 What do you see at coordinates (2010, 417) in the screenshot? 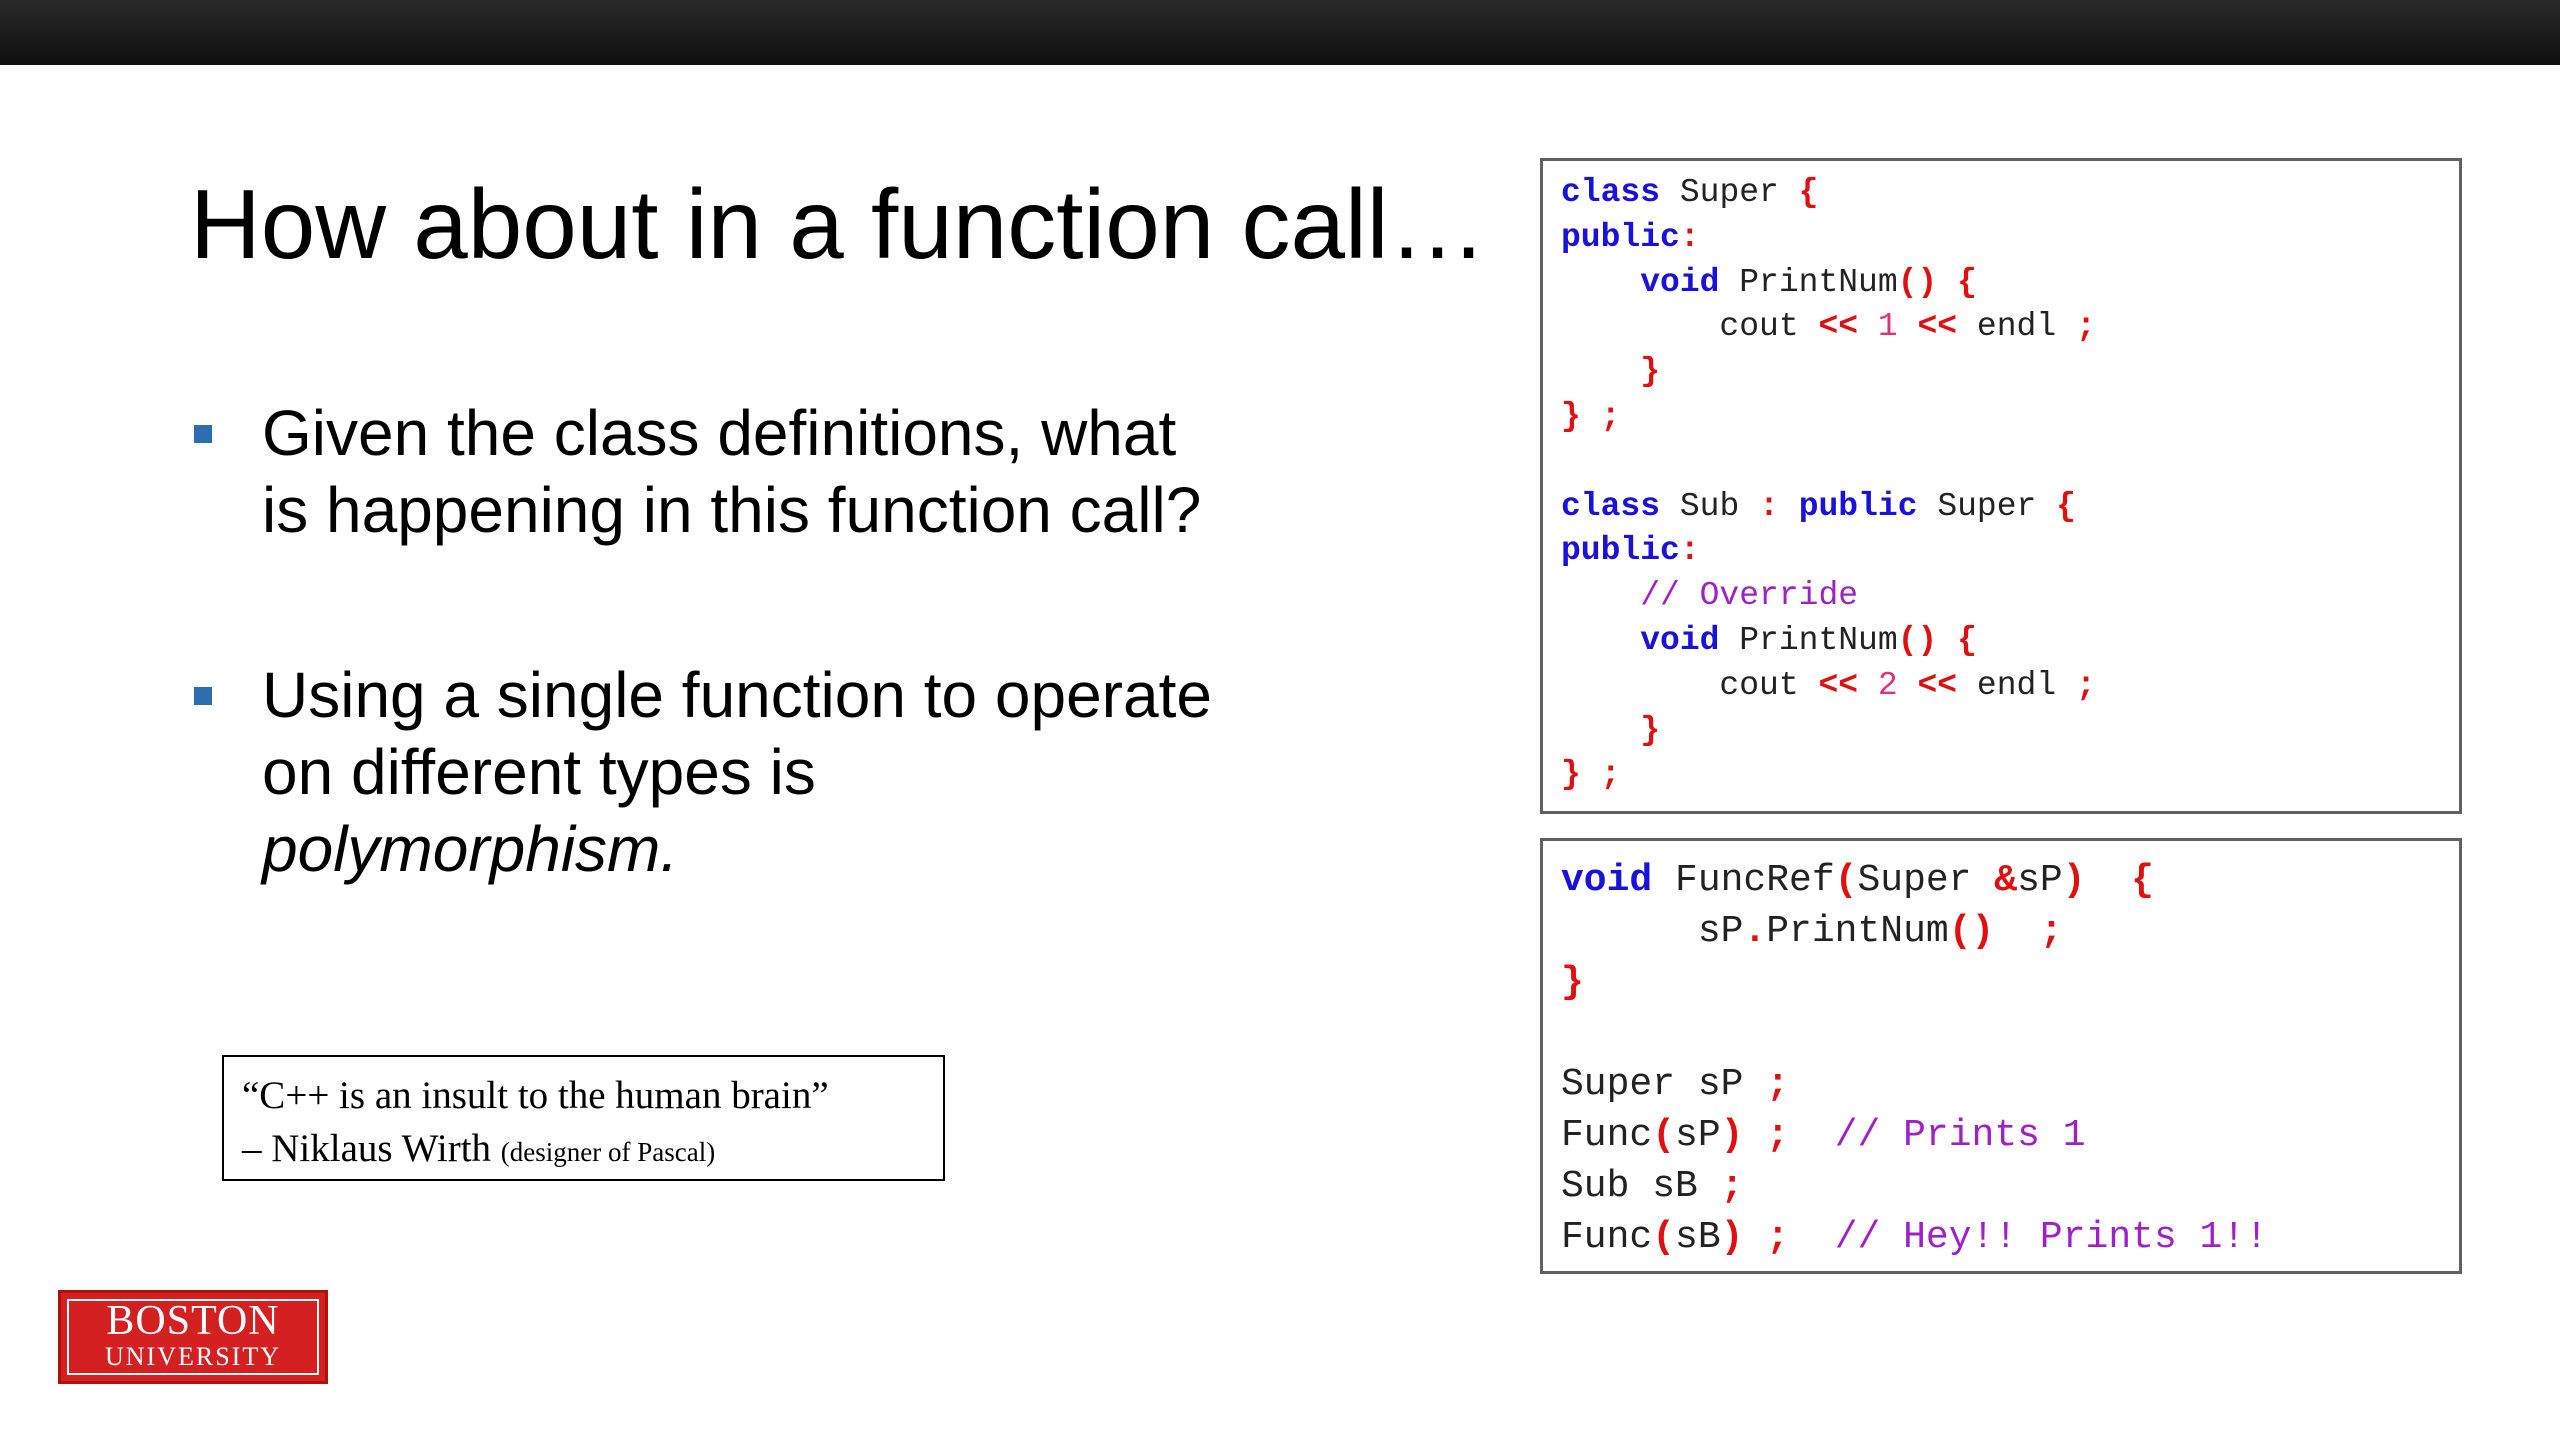
I see `code-line: } ;` at bounding box center [2010, 417].